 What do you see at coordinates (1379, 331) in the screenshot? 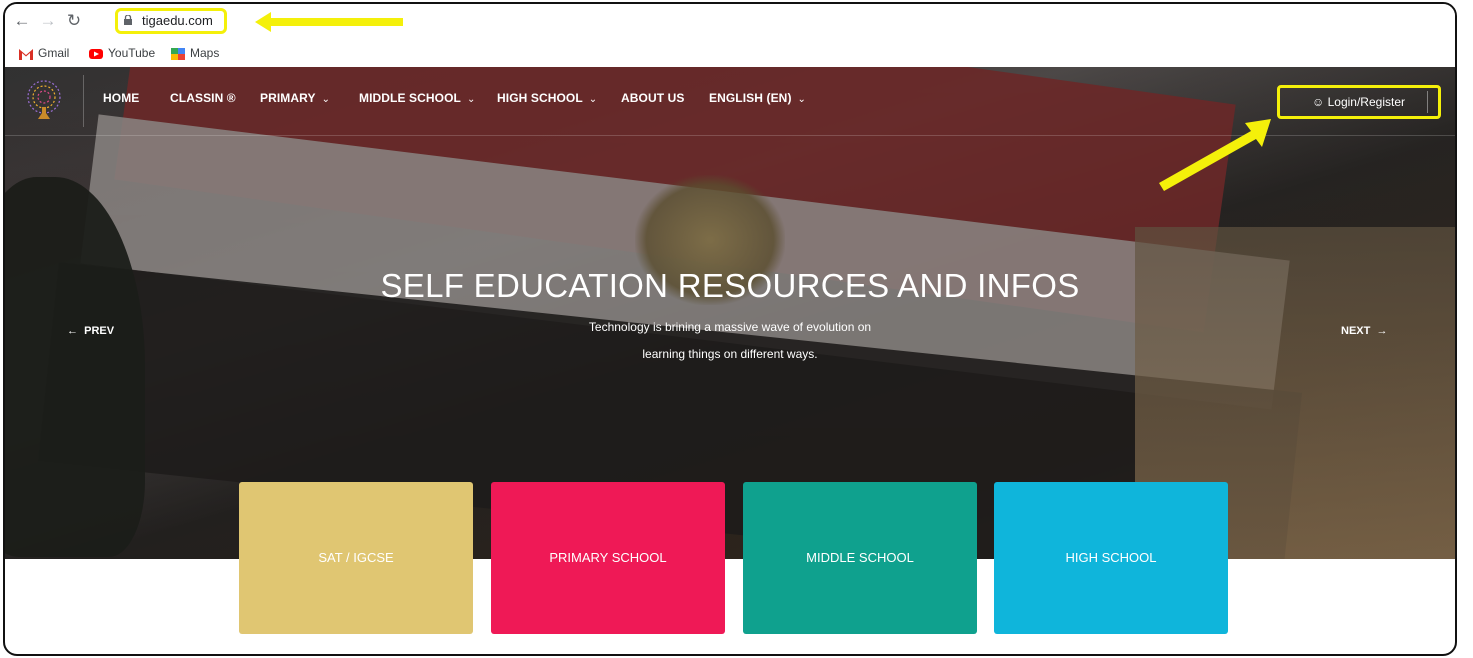
I see `arrow-right-icon: →` at bounding box center [1379, 331].